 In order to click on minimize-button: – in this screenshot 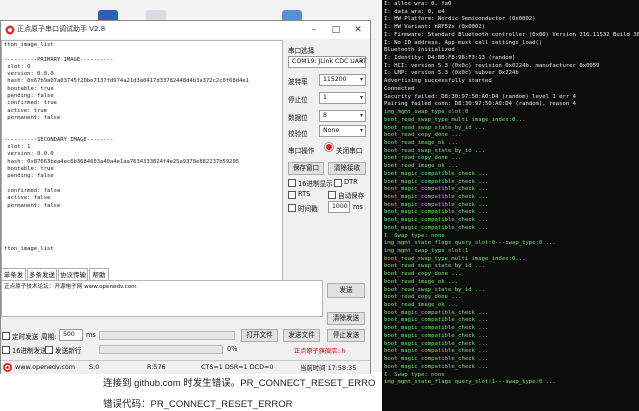, I will do `click(314, 30)`.